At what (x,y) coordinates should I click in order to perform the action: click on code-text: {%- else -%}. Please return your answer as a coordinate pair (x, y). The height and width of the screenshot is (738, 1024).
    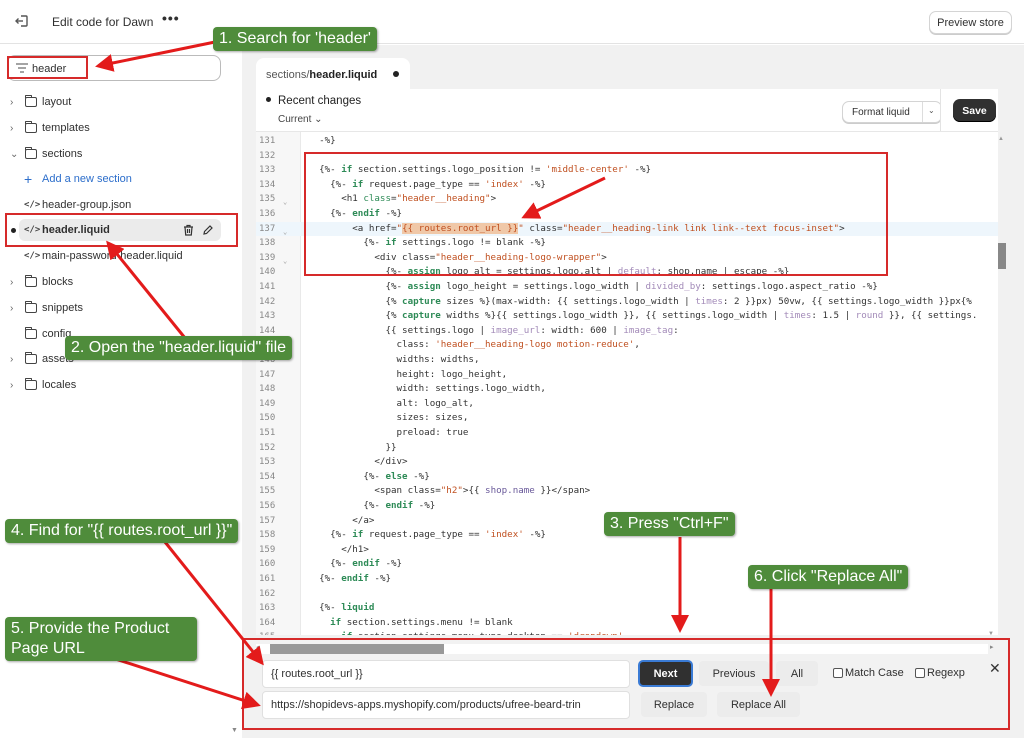
    Looking at the image, I should click on (369, 476).